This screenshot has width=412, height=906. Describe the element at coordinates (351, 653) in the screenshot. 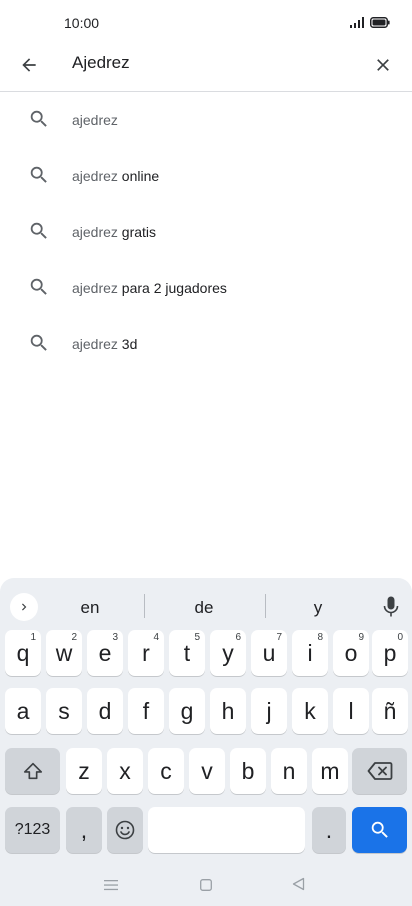

I see `key-o: o9` at that location.